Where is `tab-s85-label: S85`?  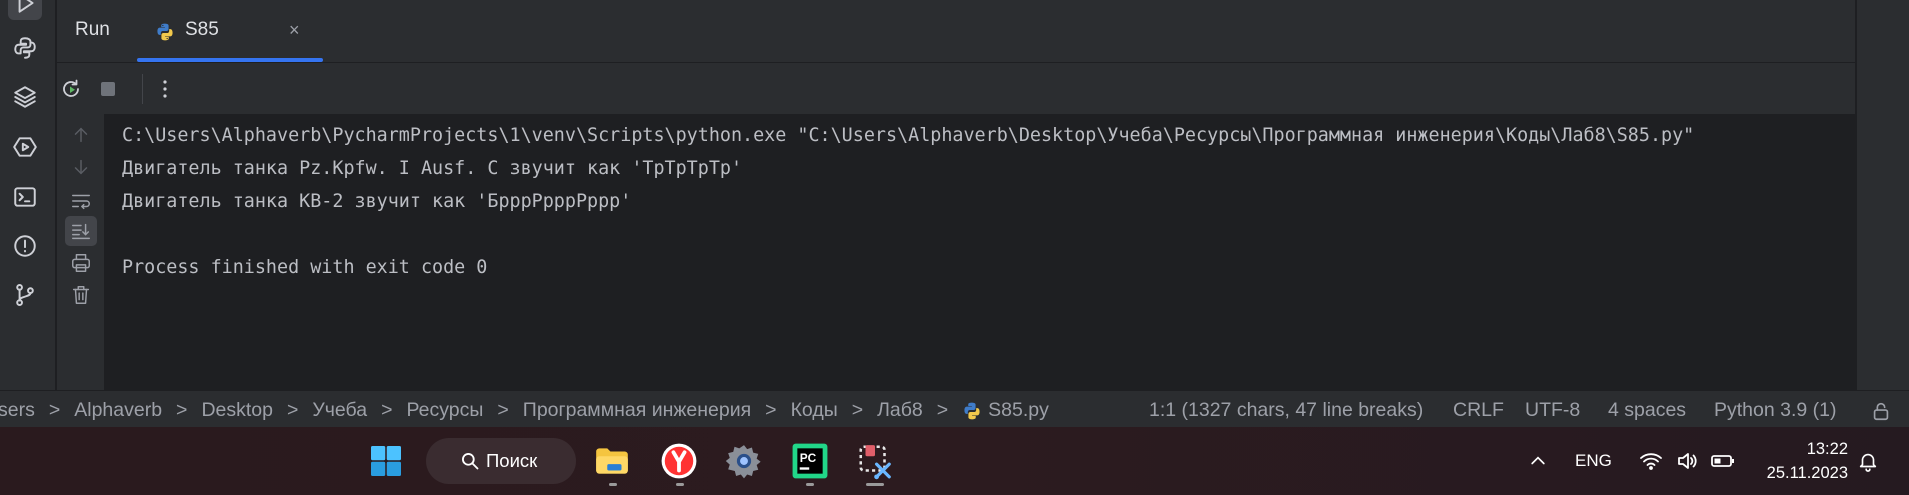 tab-s85-label: S85 is located at coordinates (202, 29).